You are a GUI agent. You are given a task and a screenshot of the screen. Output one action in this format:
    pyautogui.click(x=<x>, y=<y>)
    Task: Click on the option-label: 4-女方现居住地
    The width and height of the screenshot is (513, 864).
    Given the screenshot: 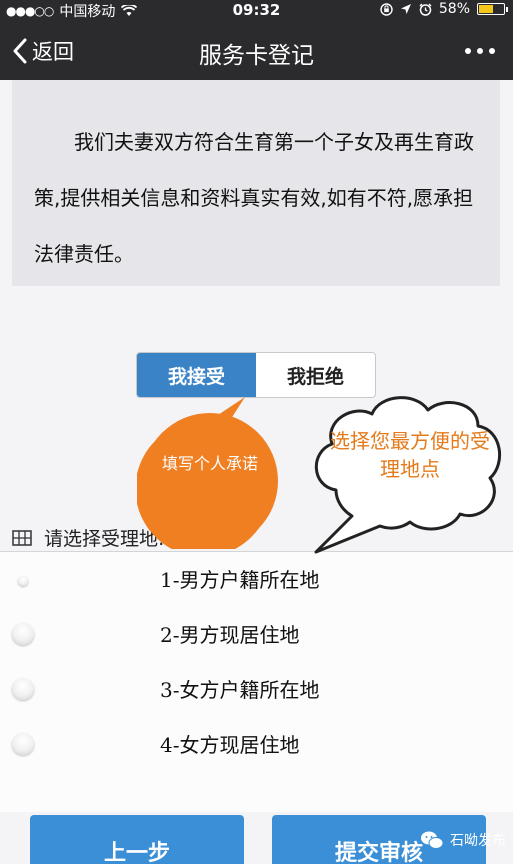 What is the action you would take?
    pyautogui.click(x=230, y=745)
    